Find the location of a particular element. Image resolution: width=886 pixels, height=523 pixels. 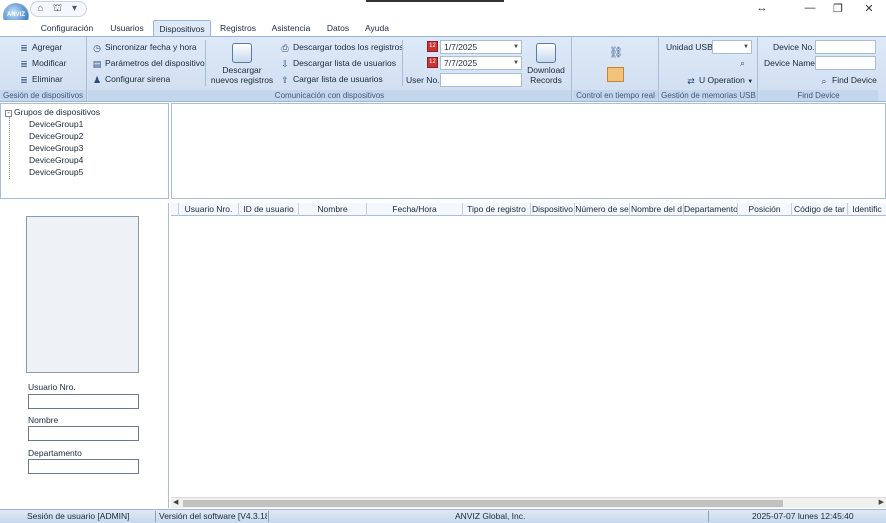

device-name-label: Device Name is located at coordinates (790, 63).